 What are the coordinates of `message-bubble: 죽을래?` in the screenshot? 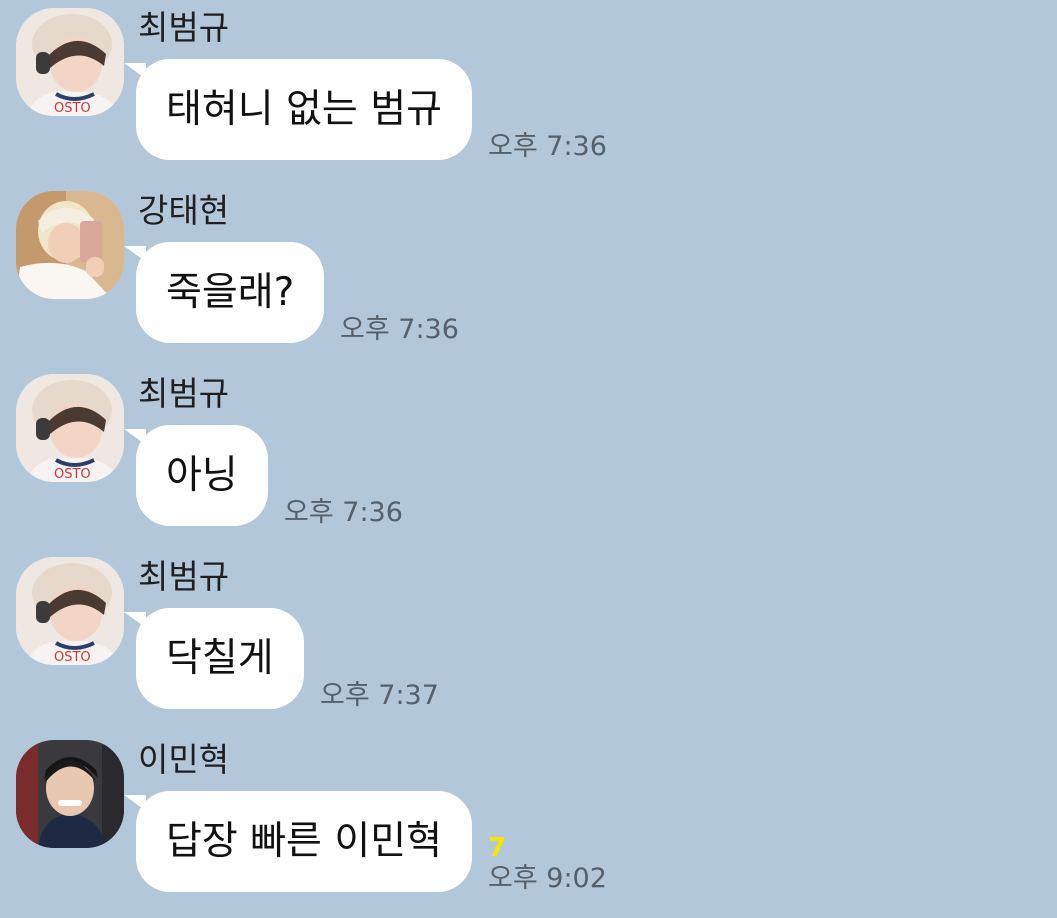 It's located at (224, 292).